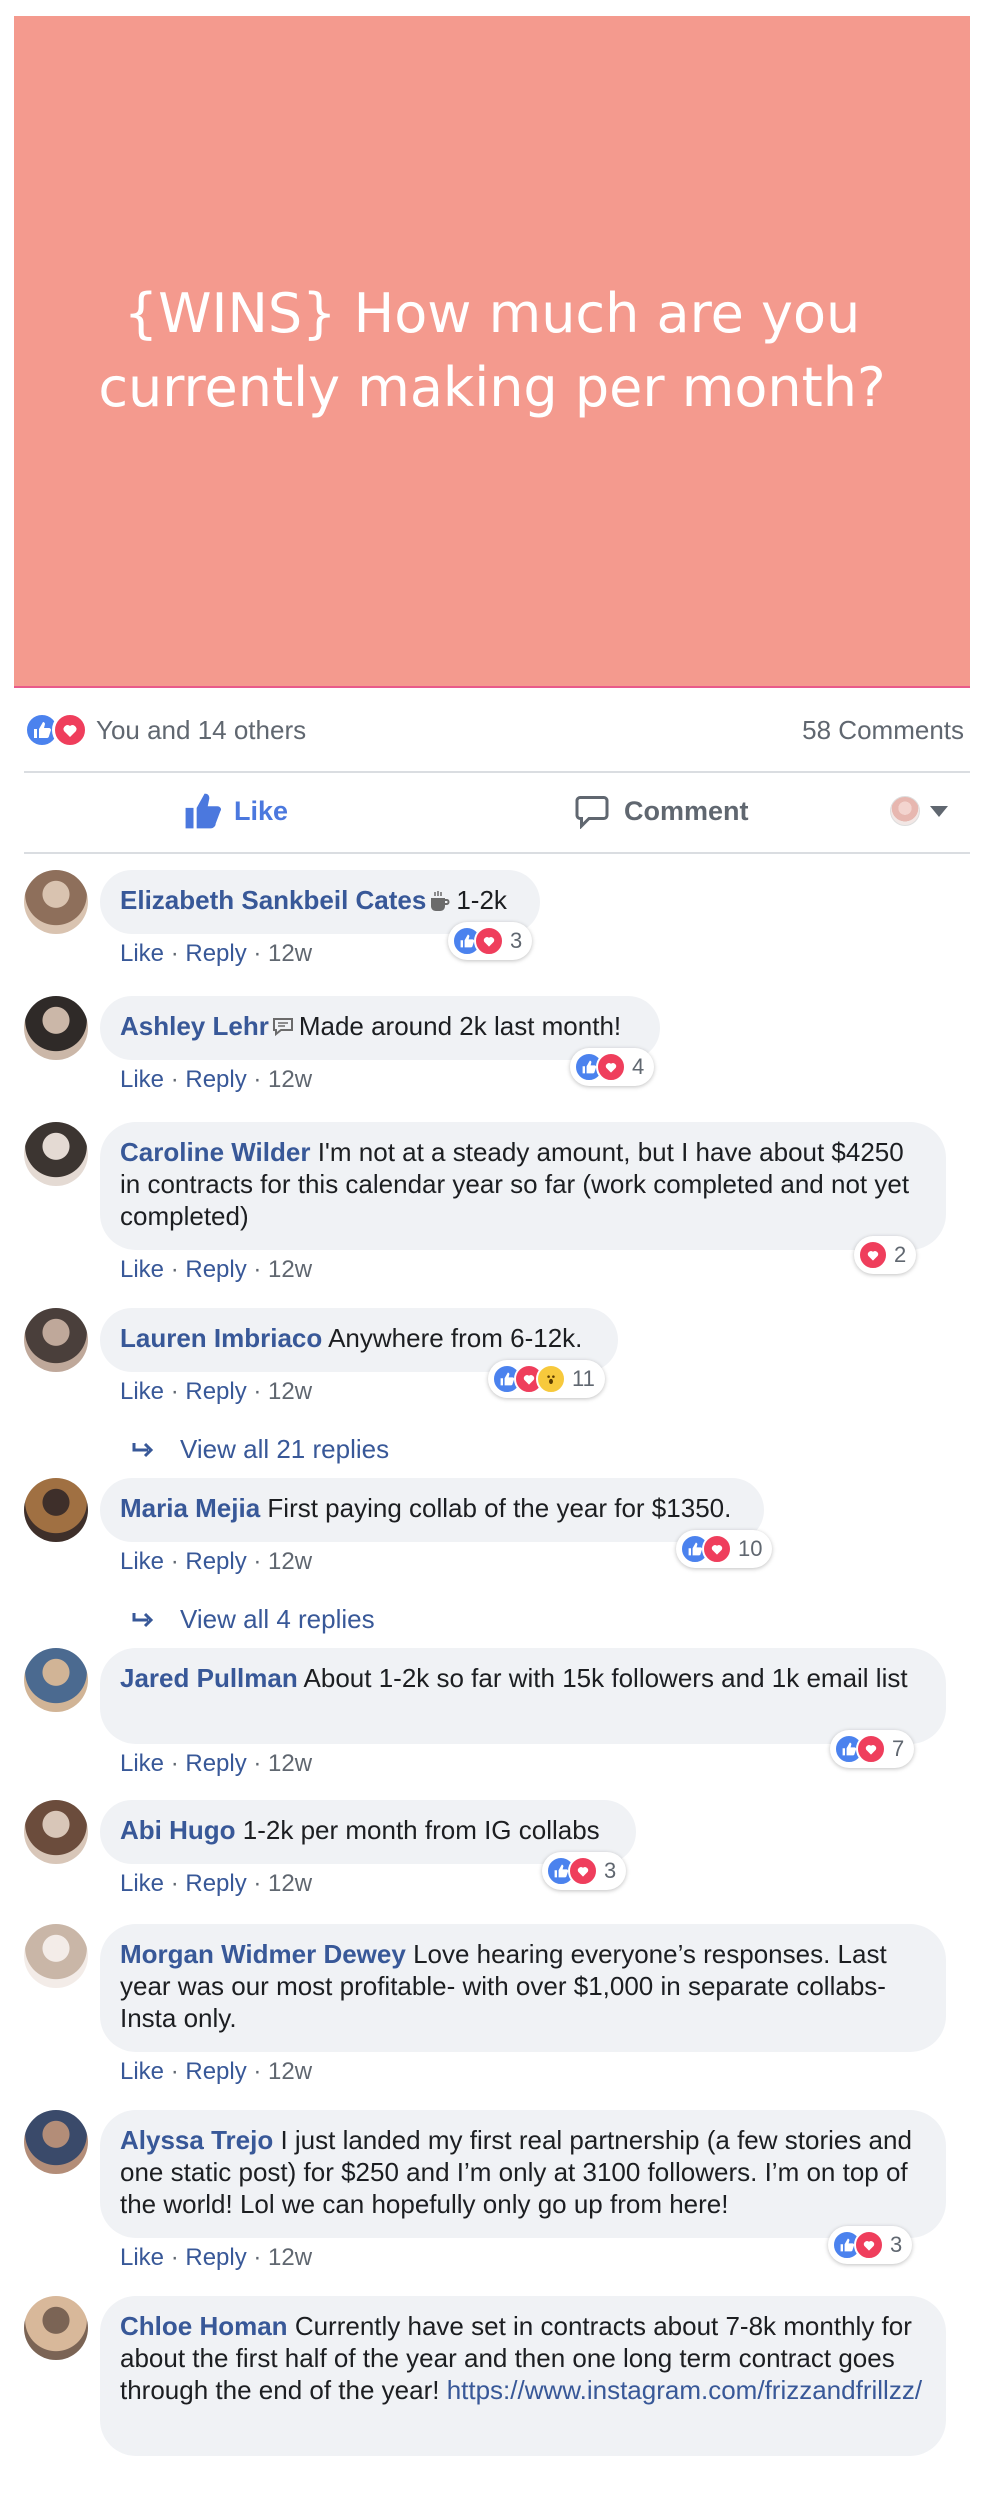 The image size is (985, 2500). Describe the element at coordinates (178, 1830) in the screenshot. I see `commenter-name: Abi Hugo` at that location.